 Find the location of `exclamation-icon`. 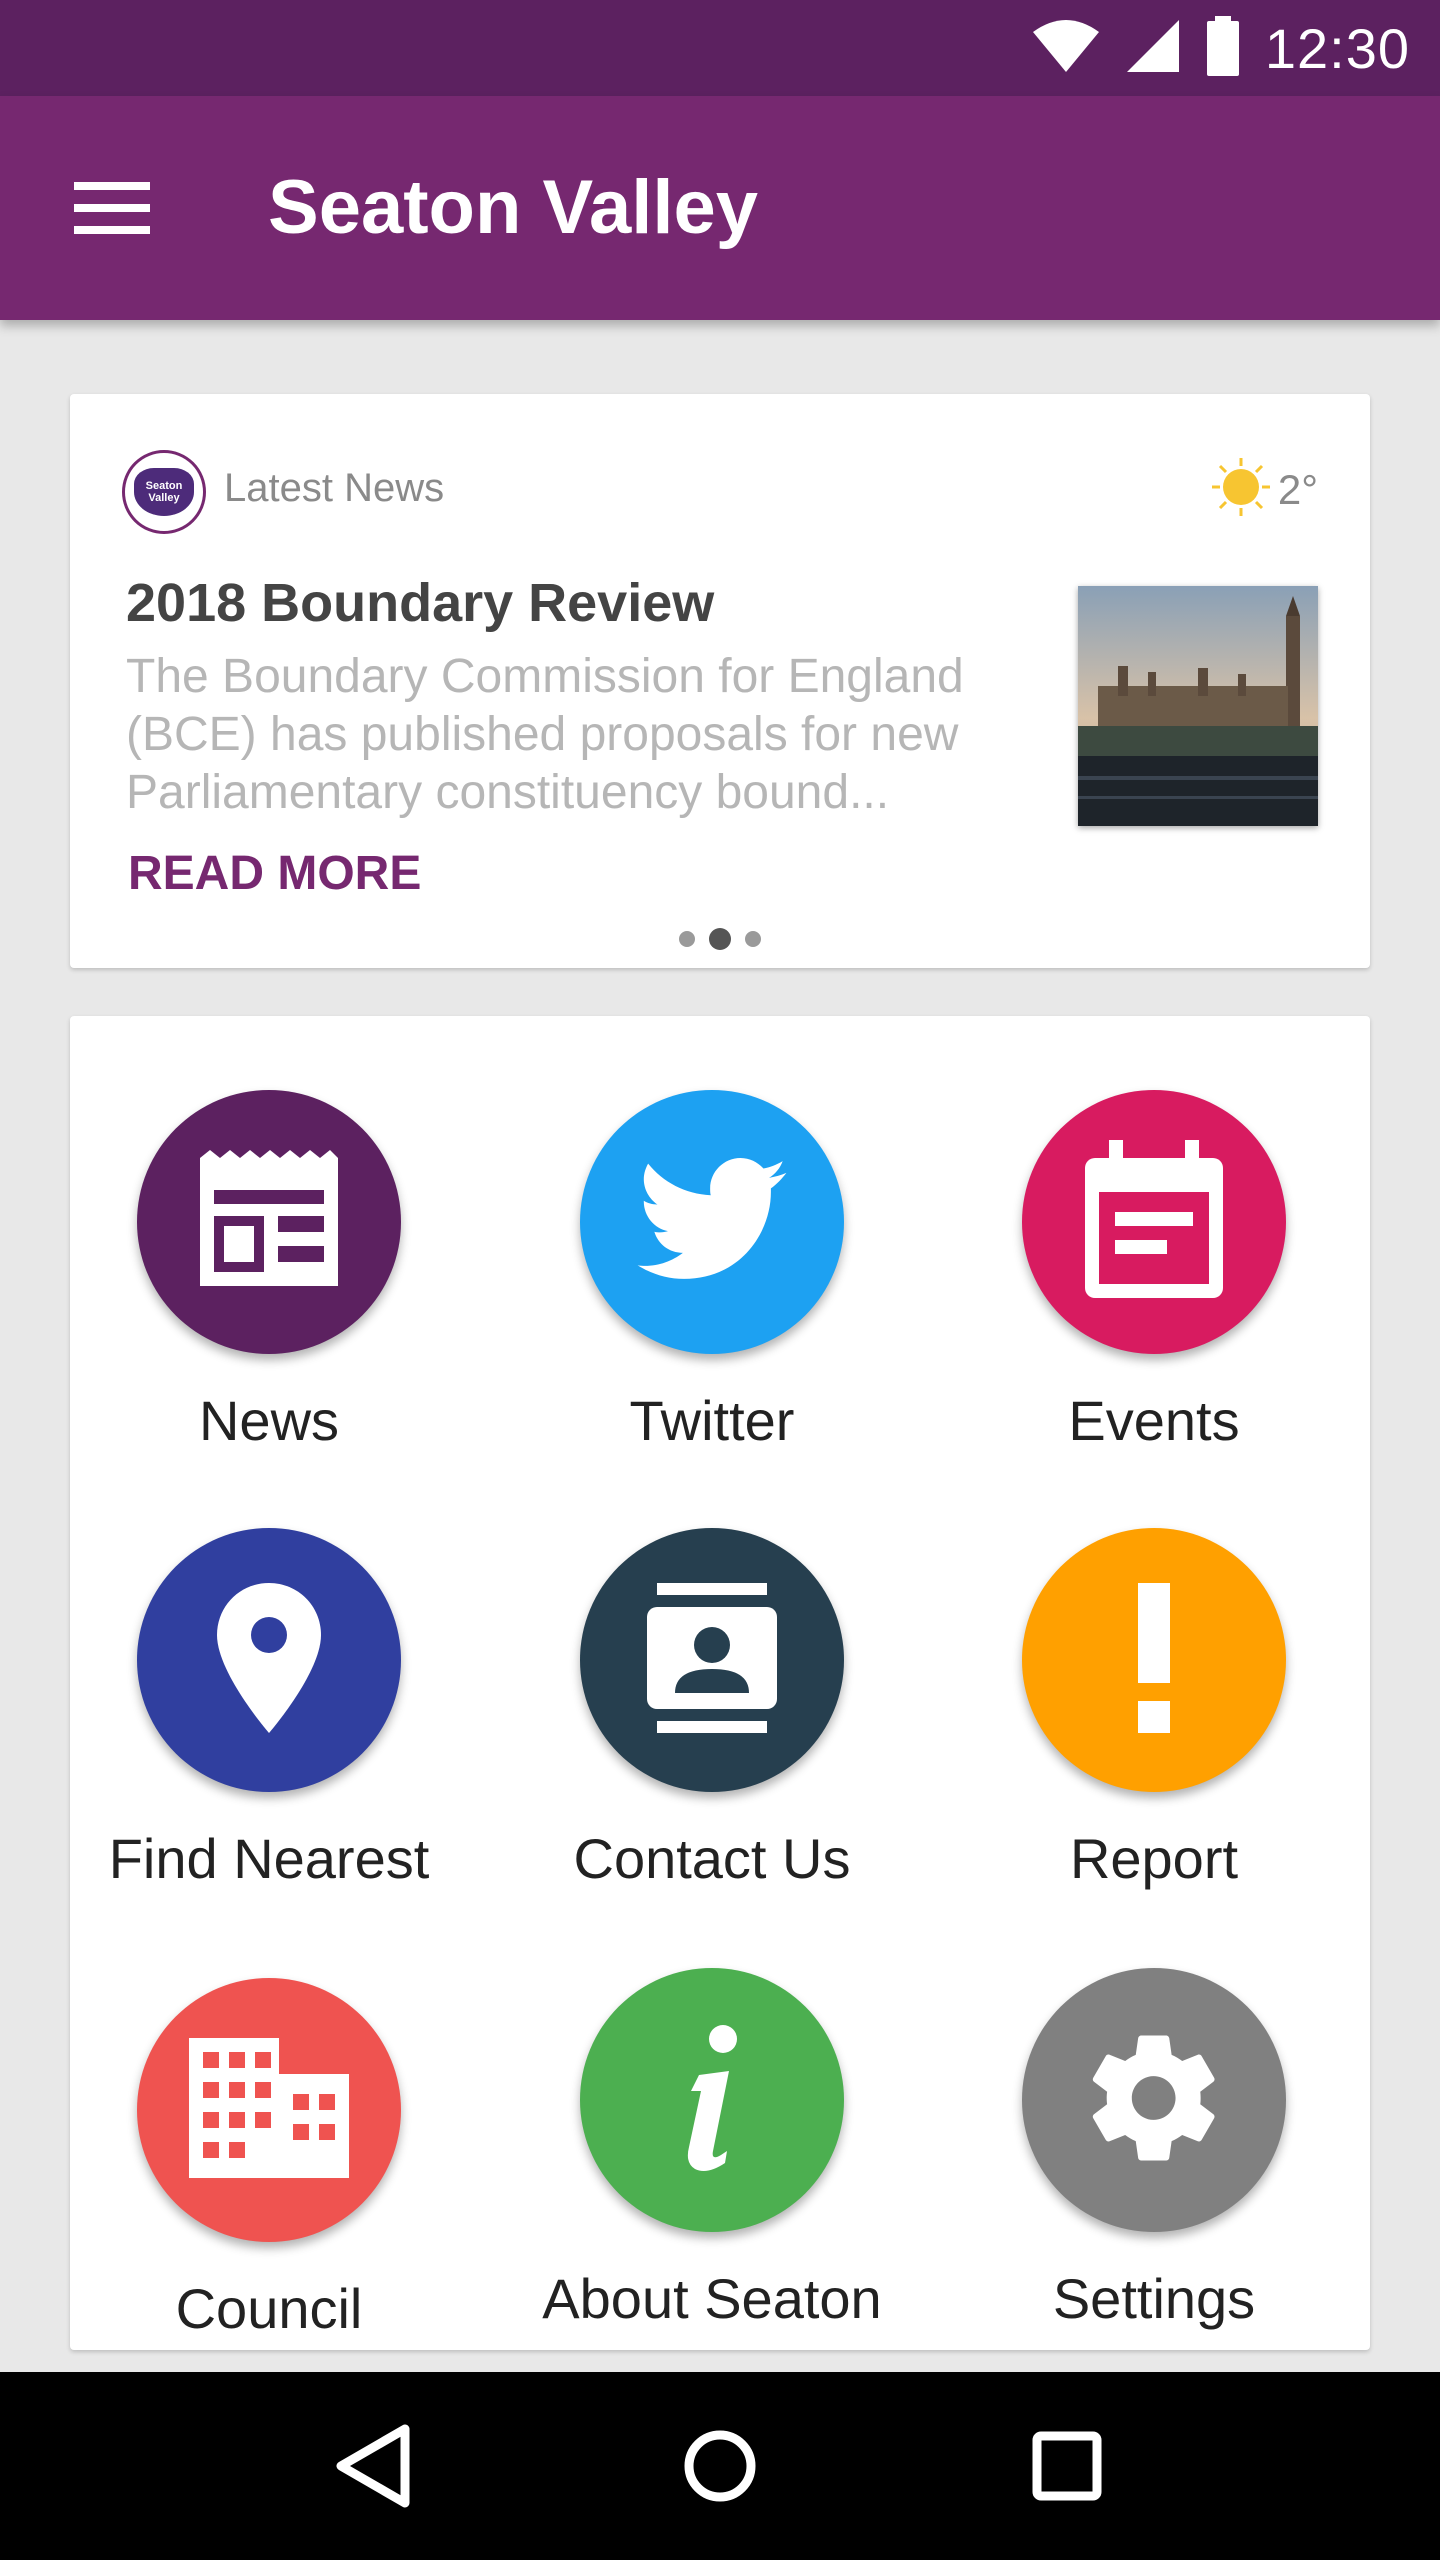

exclamation-icon is located at coordinates (1154, 1660).